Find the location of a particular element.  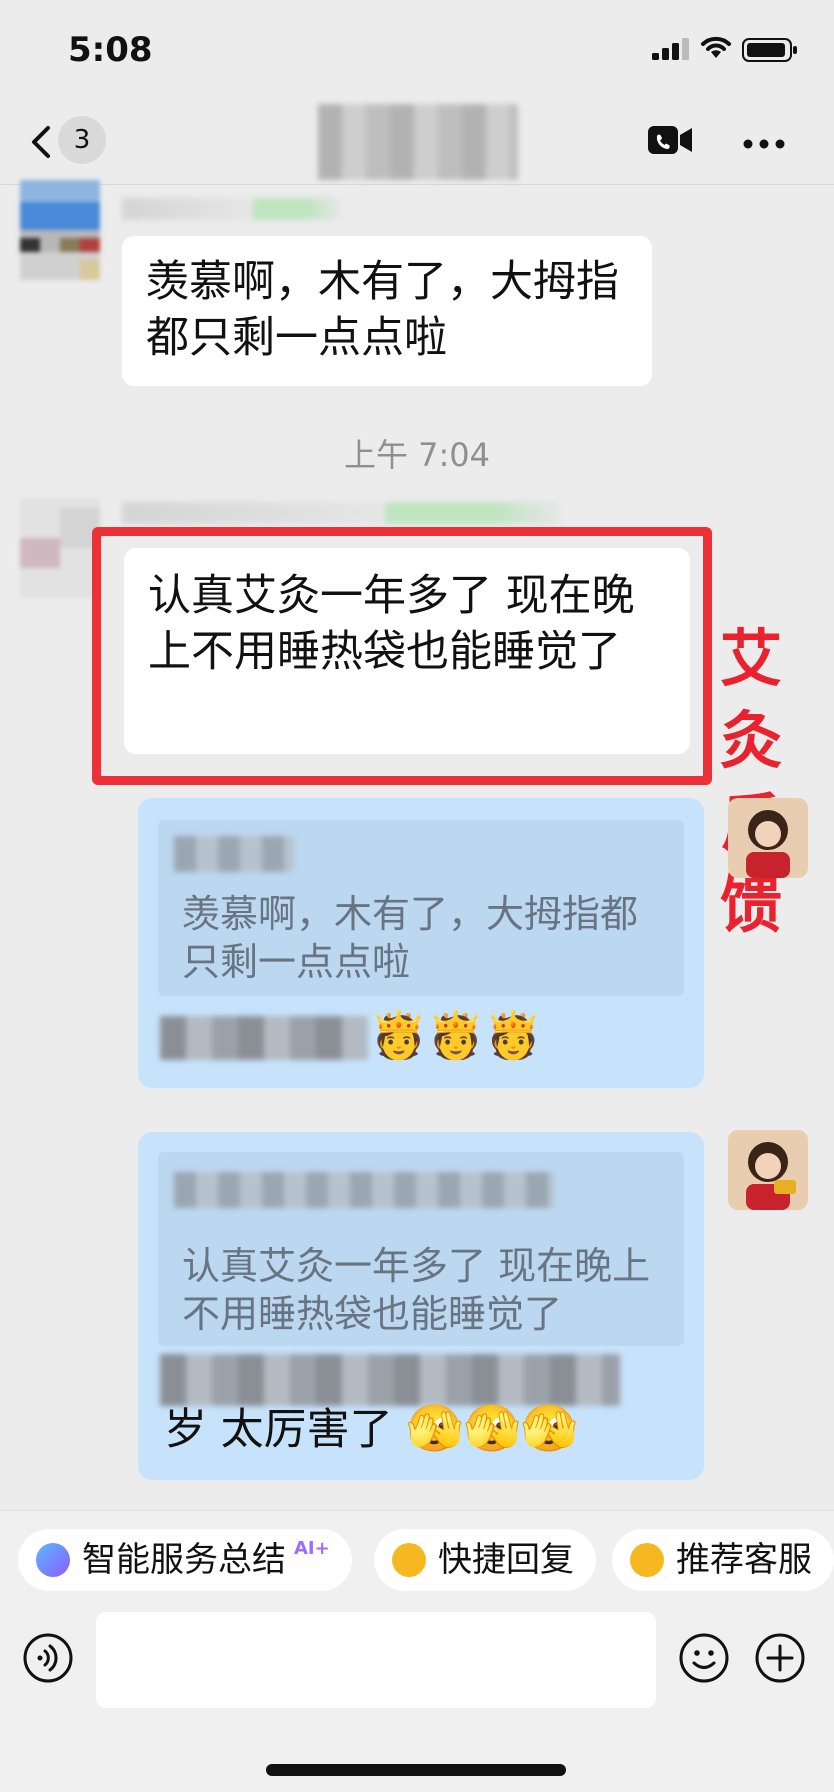

chat-title-blurred is located at coordinates (418, 142).